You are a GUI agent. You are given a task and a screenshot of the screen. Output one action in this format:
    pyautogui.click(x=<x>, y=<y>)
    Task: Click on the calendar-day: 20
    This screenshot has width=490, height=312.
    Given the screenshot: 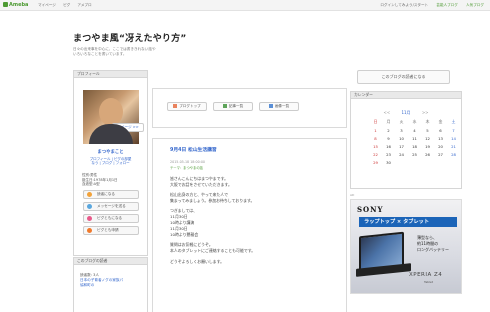 What is the action you would take?
    pyautogui.click(x=440, y=146)
    